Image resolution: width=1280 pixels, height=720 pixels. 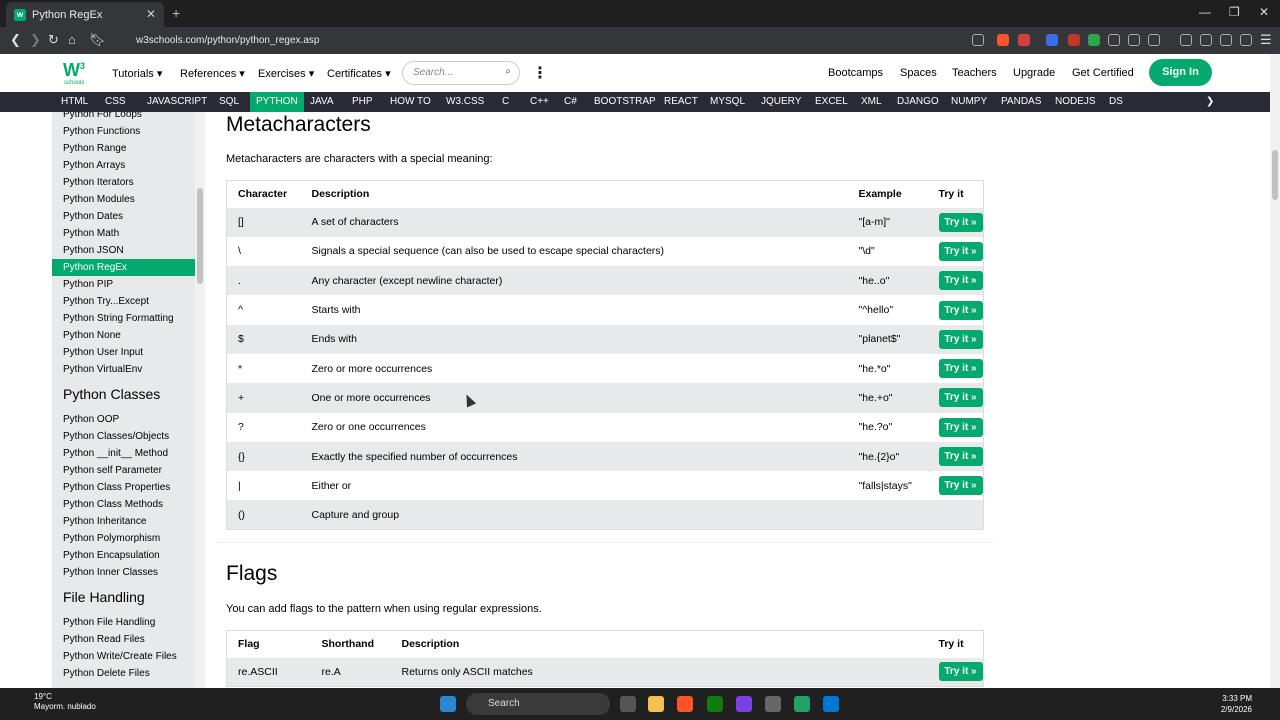 I want to click on leo-ai-icon, so click(x=1226, y=40).